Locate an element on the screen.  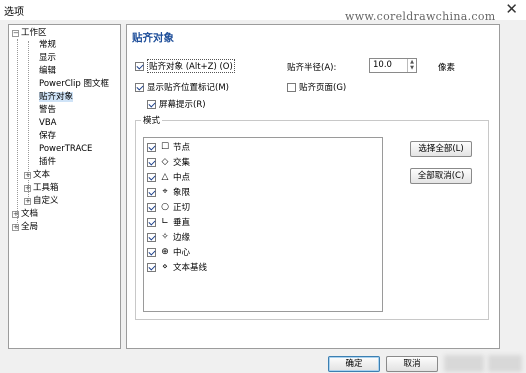
tree-item-powerclip: PowerClip 图文框 is located at coordinates (74, 84).